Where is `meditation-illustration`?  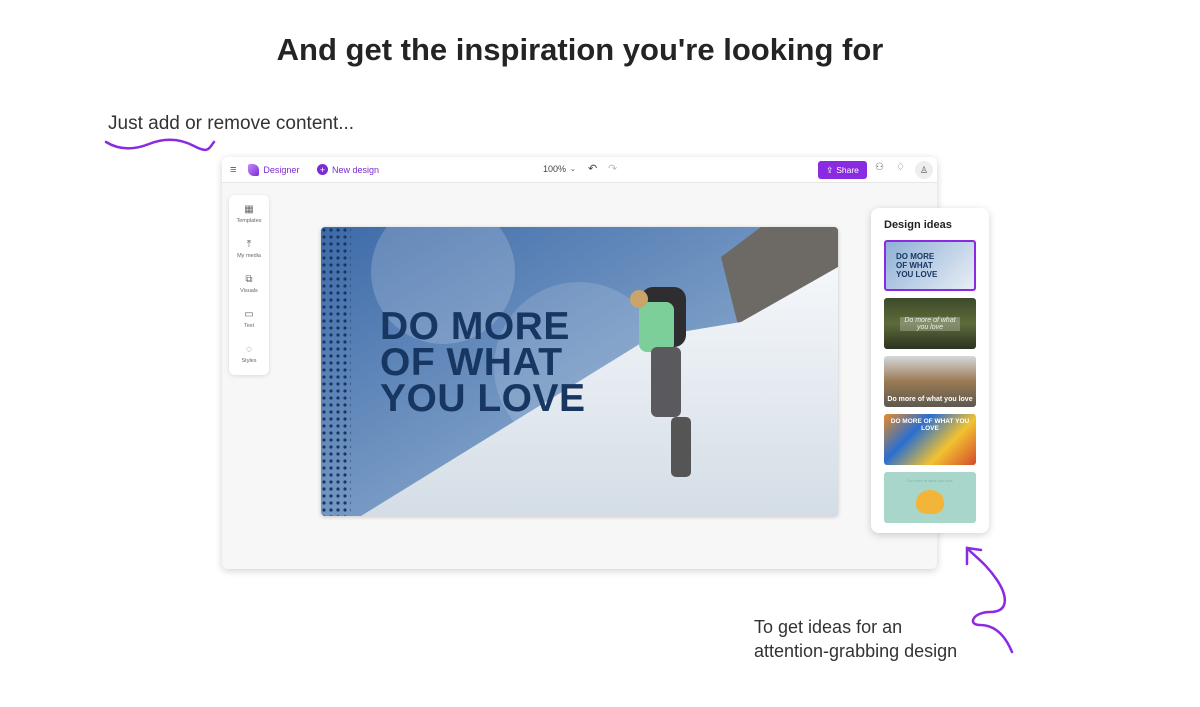
meditation-illustration is located at coordinates (930, 502).